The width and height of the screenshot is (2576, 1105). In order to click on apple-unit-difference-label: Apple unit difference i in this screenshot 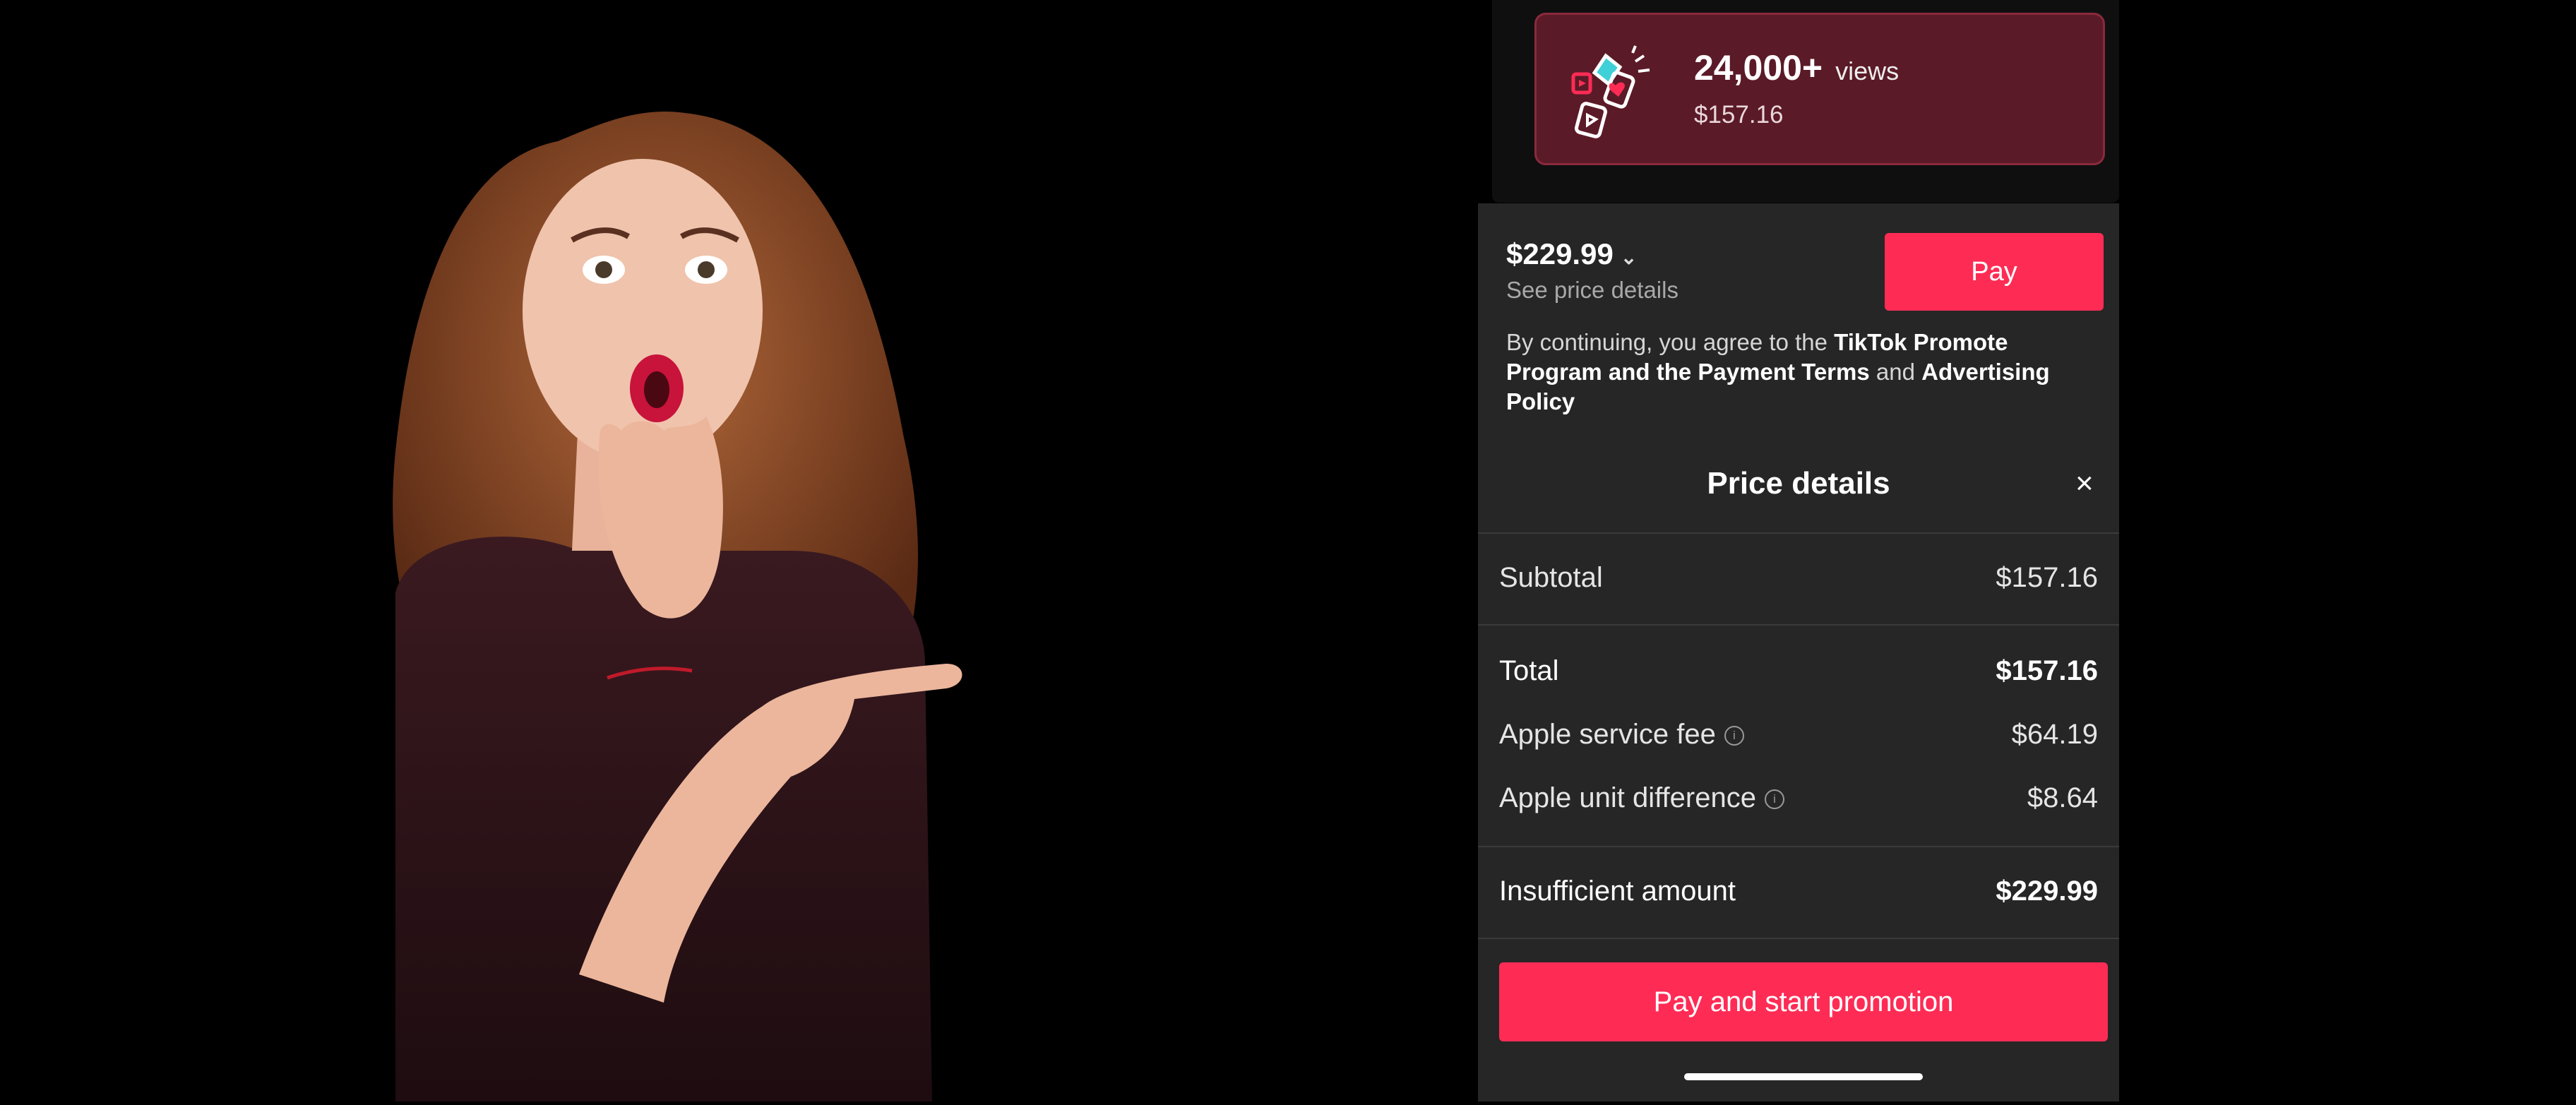, I will do `click(1641, 798)`.